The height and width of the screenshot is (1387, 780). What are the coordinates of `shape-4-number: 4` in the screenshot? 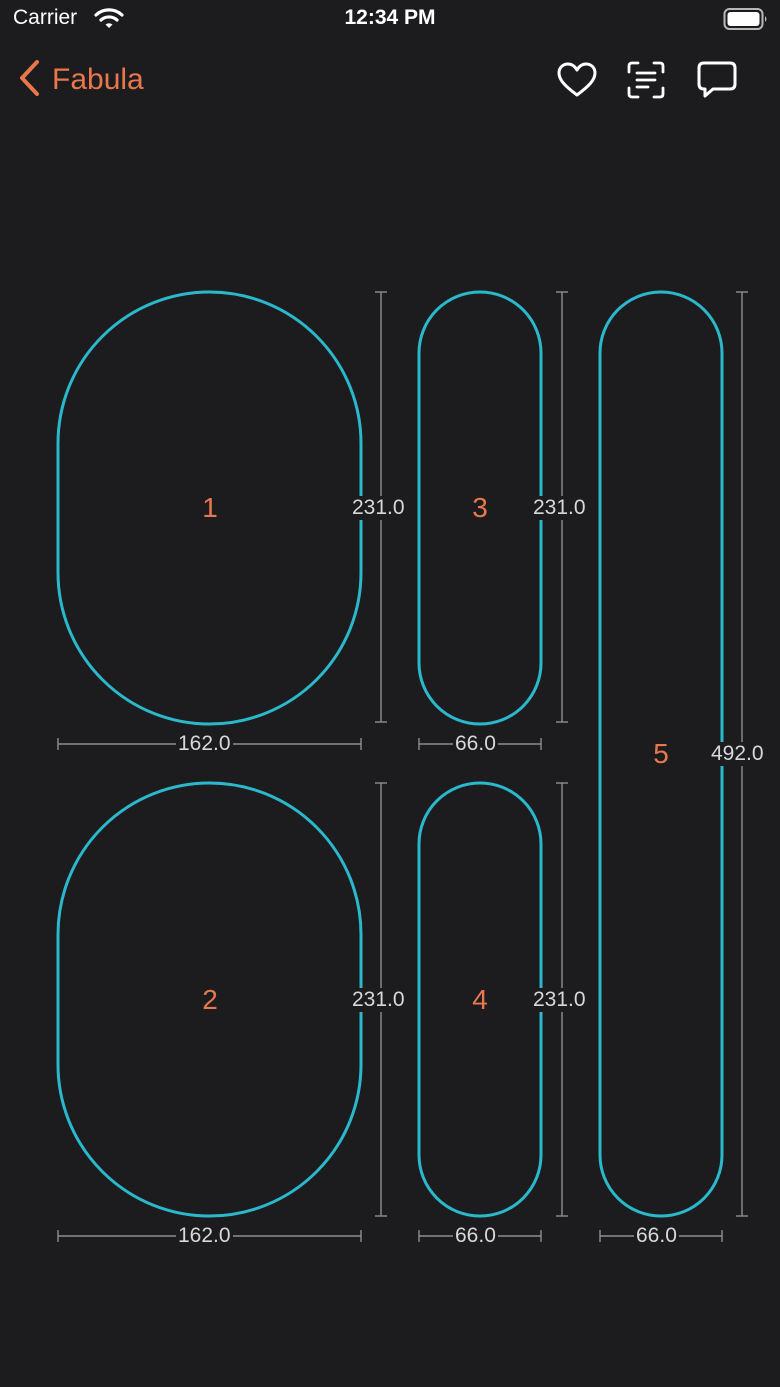 It's located at (480, 999).